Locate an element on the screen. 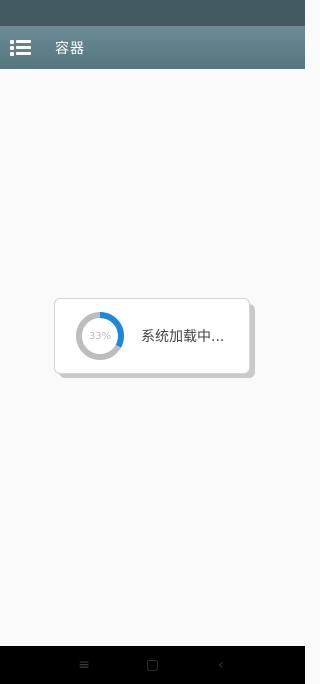  progress-ring: 33% is located at coordinates (100, 336).